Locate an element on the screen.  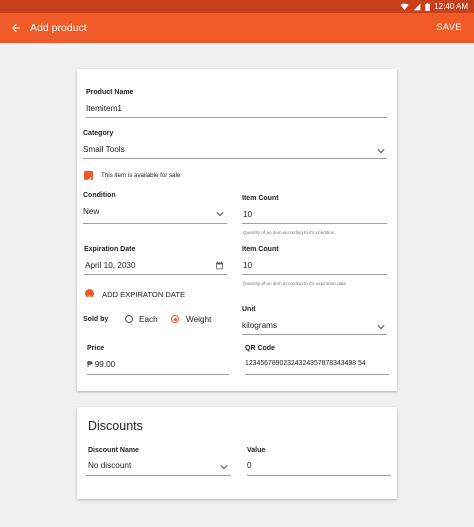
category-label: Category is located at coordinates (98, 133).